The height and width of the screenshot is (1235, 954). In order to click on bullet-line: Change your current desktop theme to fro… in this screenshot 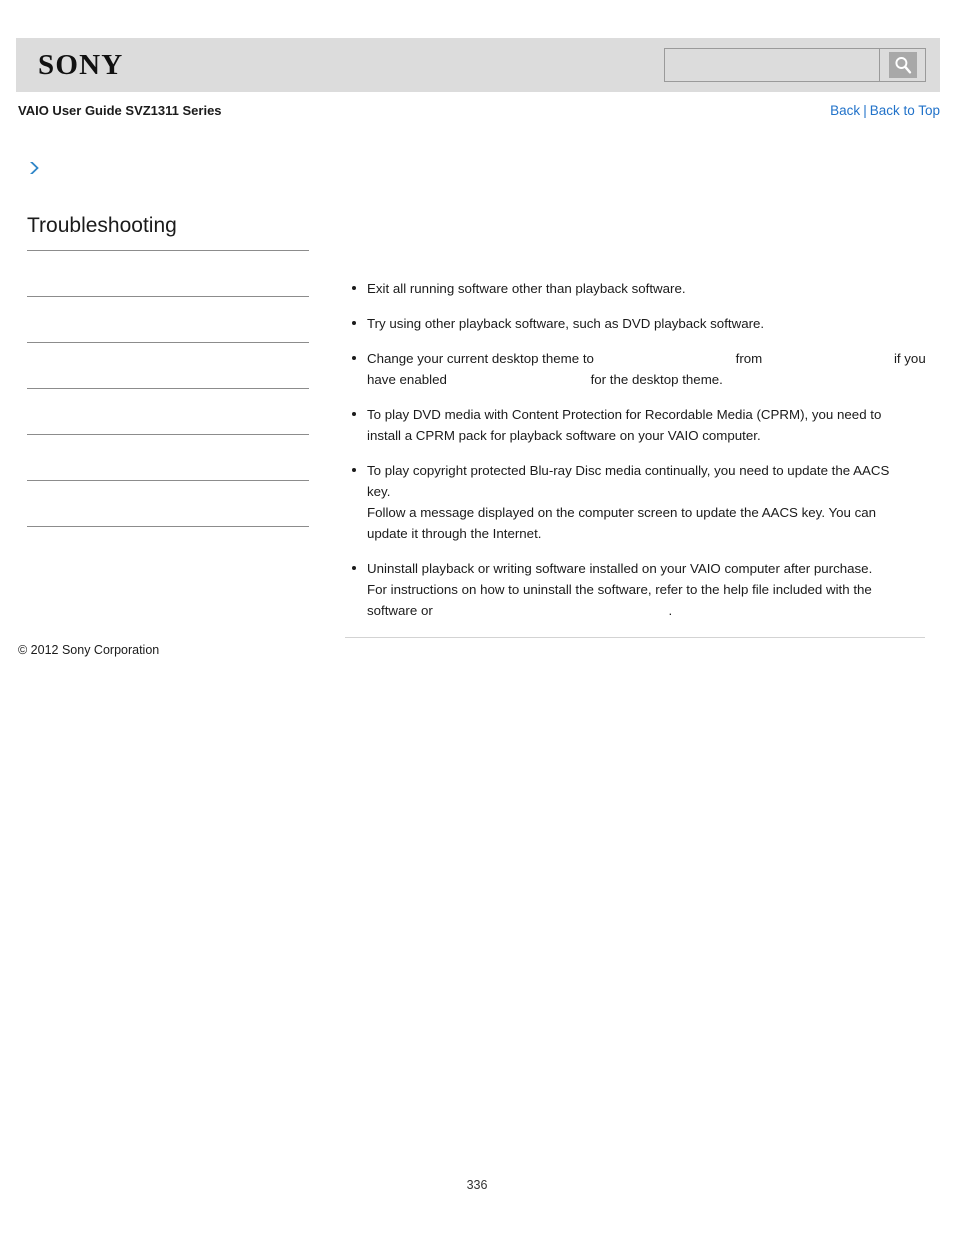, I will do `click(647, 358)`.